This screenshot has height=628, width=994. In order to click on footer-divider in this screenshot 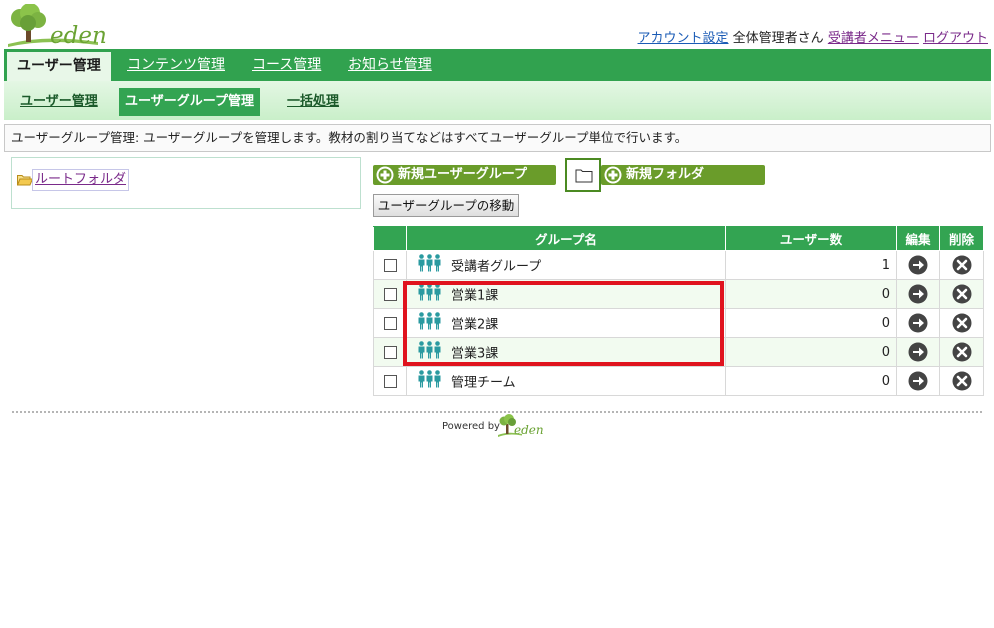, I will do `click(497, 412)`.